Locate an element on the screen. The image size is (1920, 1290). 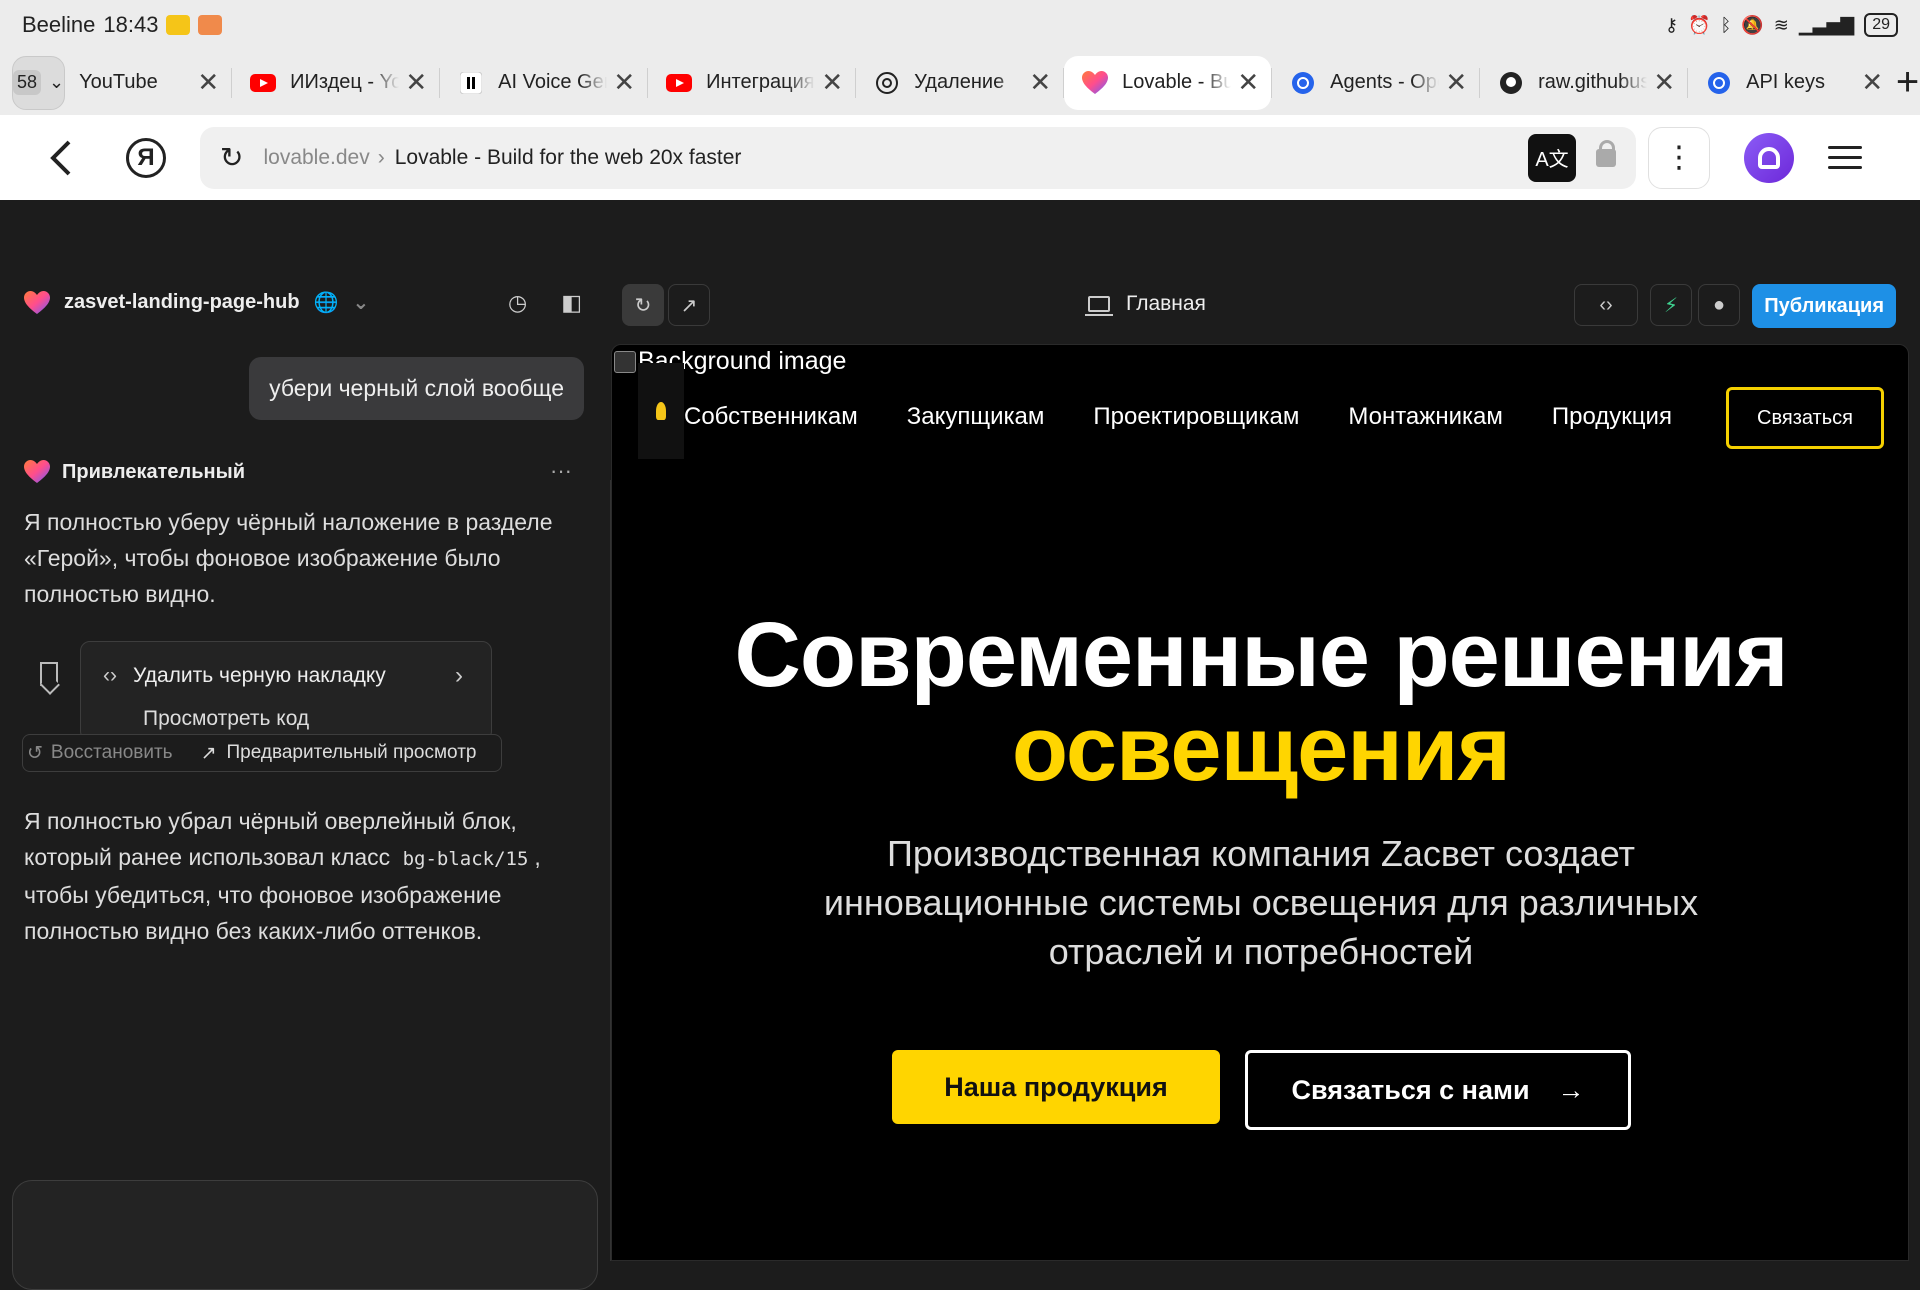
globe-icon: 🌐 is located at coordinates (326, 303).